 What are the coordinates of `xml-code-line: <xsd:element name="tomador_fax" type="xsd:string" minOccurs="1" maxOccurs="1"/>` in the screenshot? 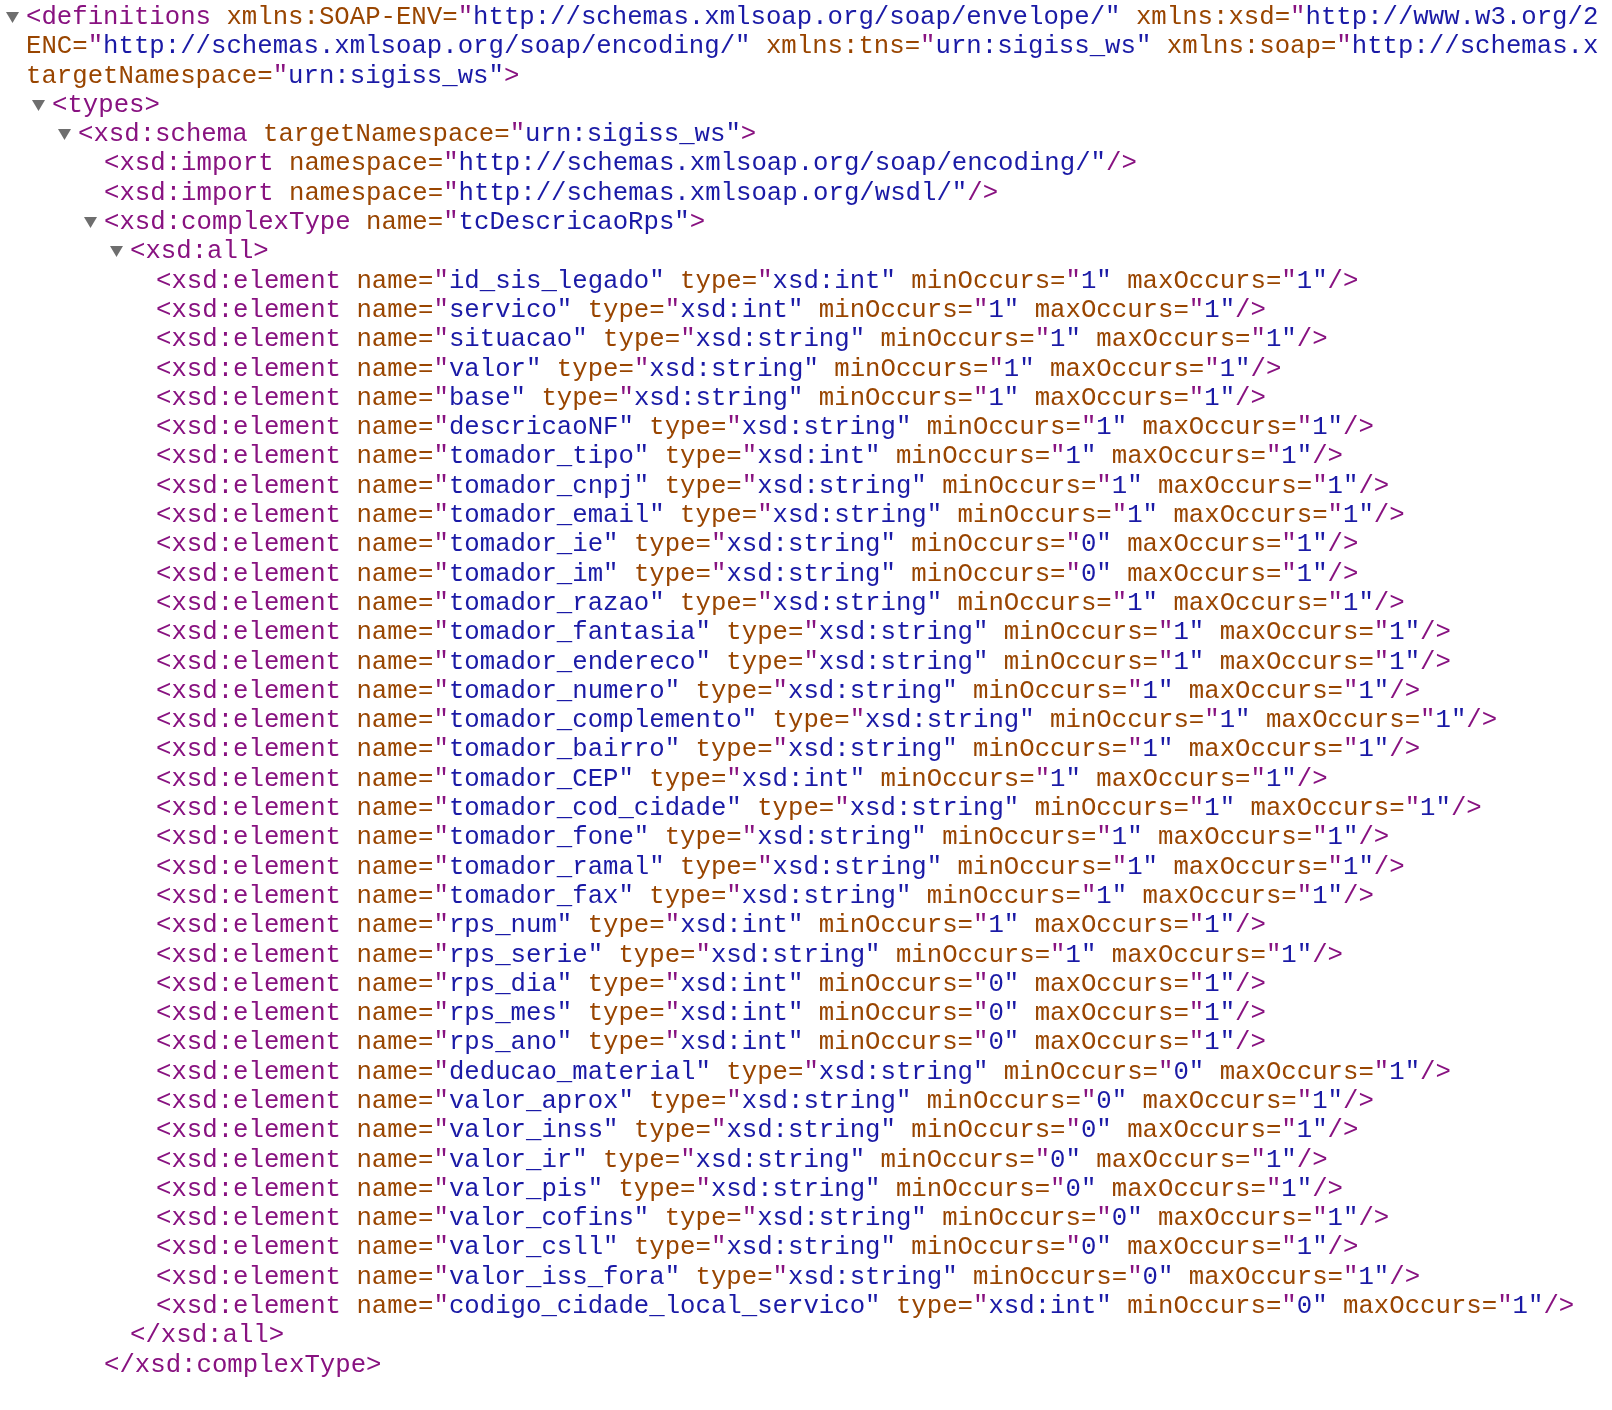 It's located at (765, 896).